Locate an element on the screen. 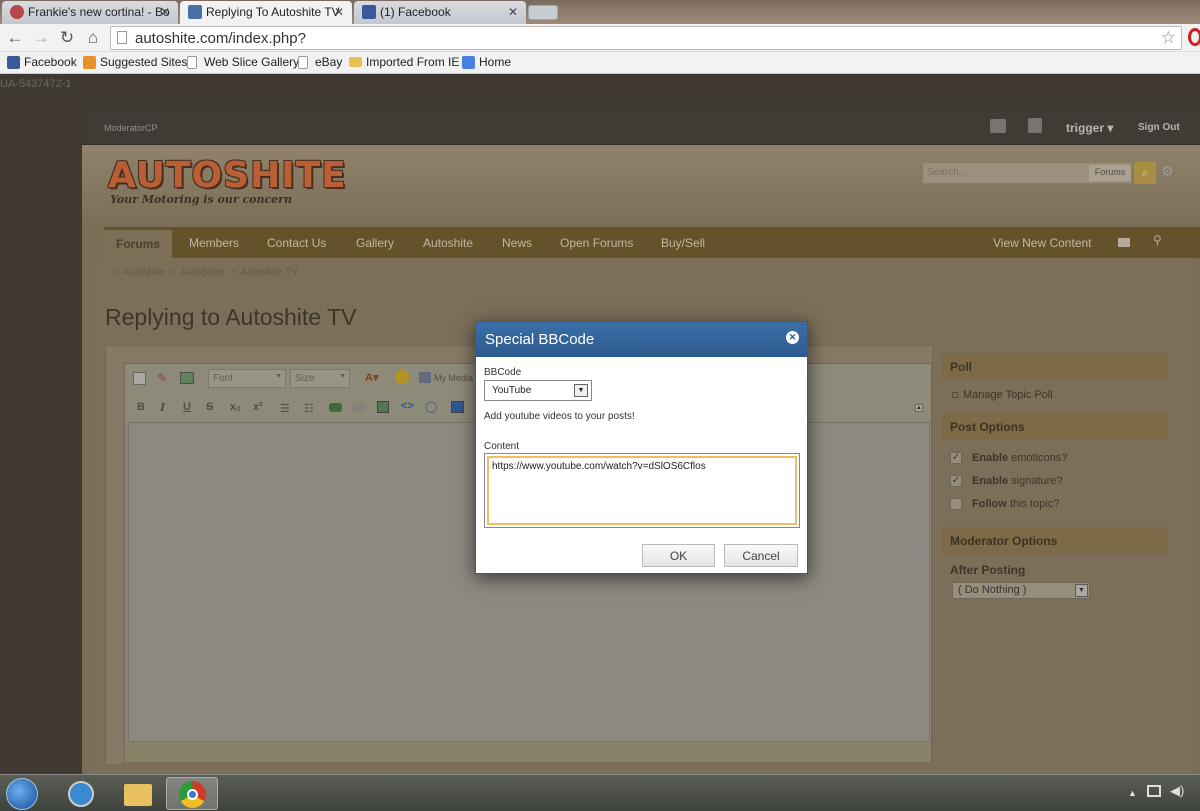 The width and height of the screenshot is (1200, 811). star-bookmark-icon: ☆ is located at coordinates (1168, 38).